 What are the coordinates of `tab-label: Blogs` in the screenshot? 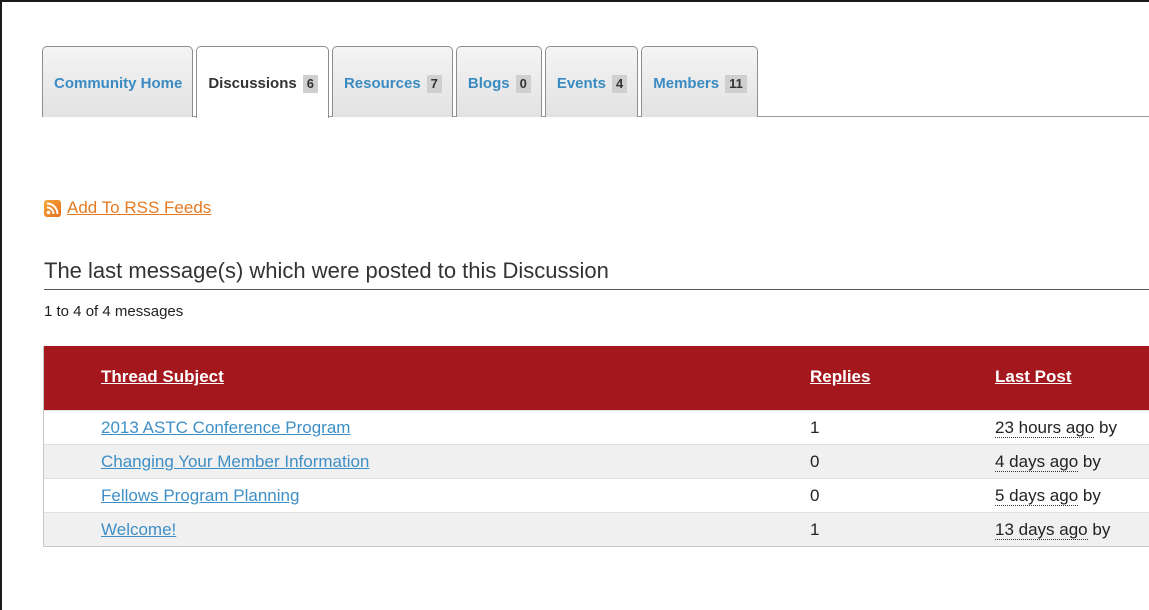 It's located at (488, 83).